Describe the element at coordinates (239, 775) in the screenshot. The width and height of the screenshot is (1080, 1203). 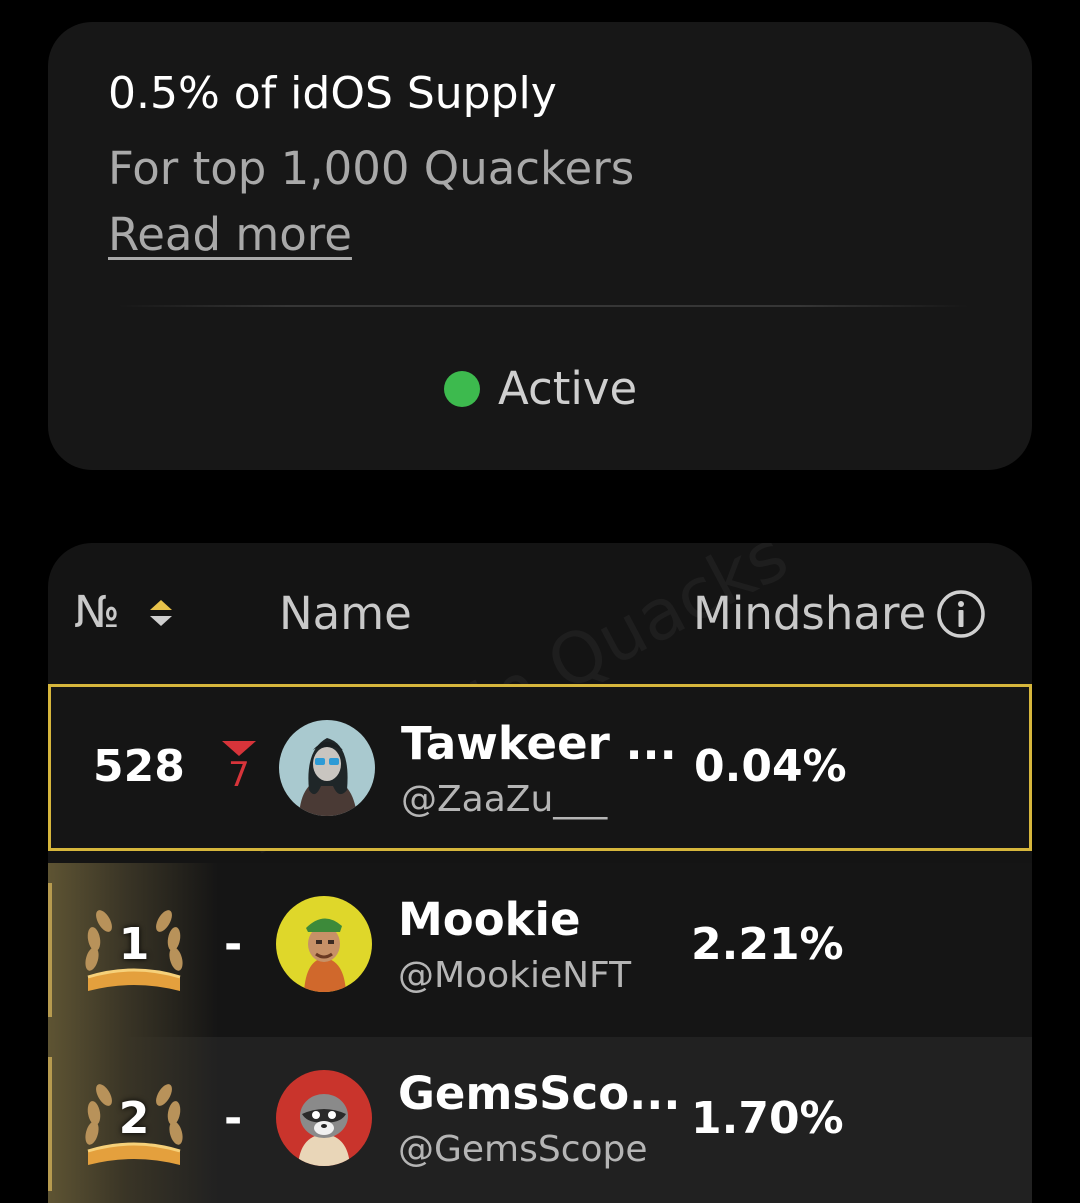
I see `rank-change-value: 7` at that location.